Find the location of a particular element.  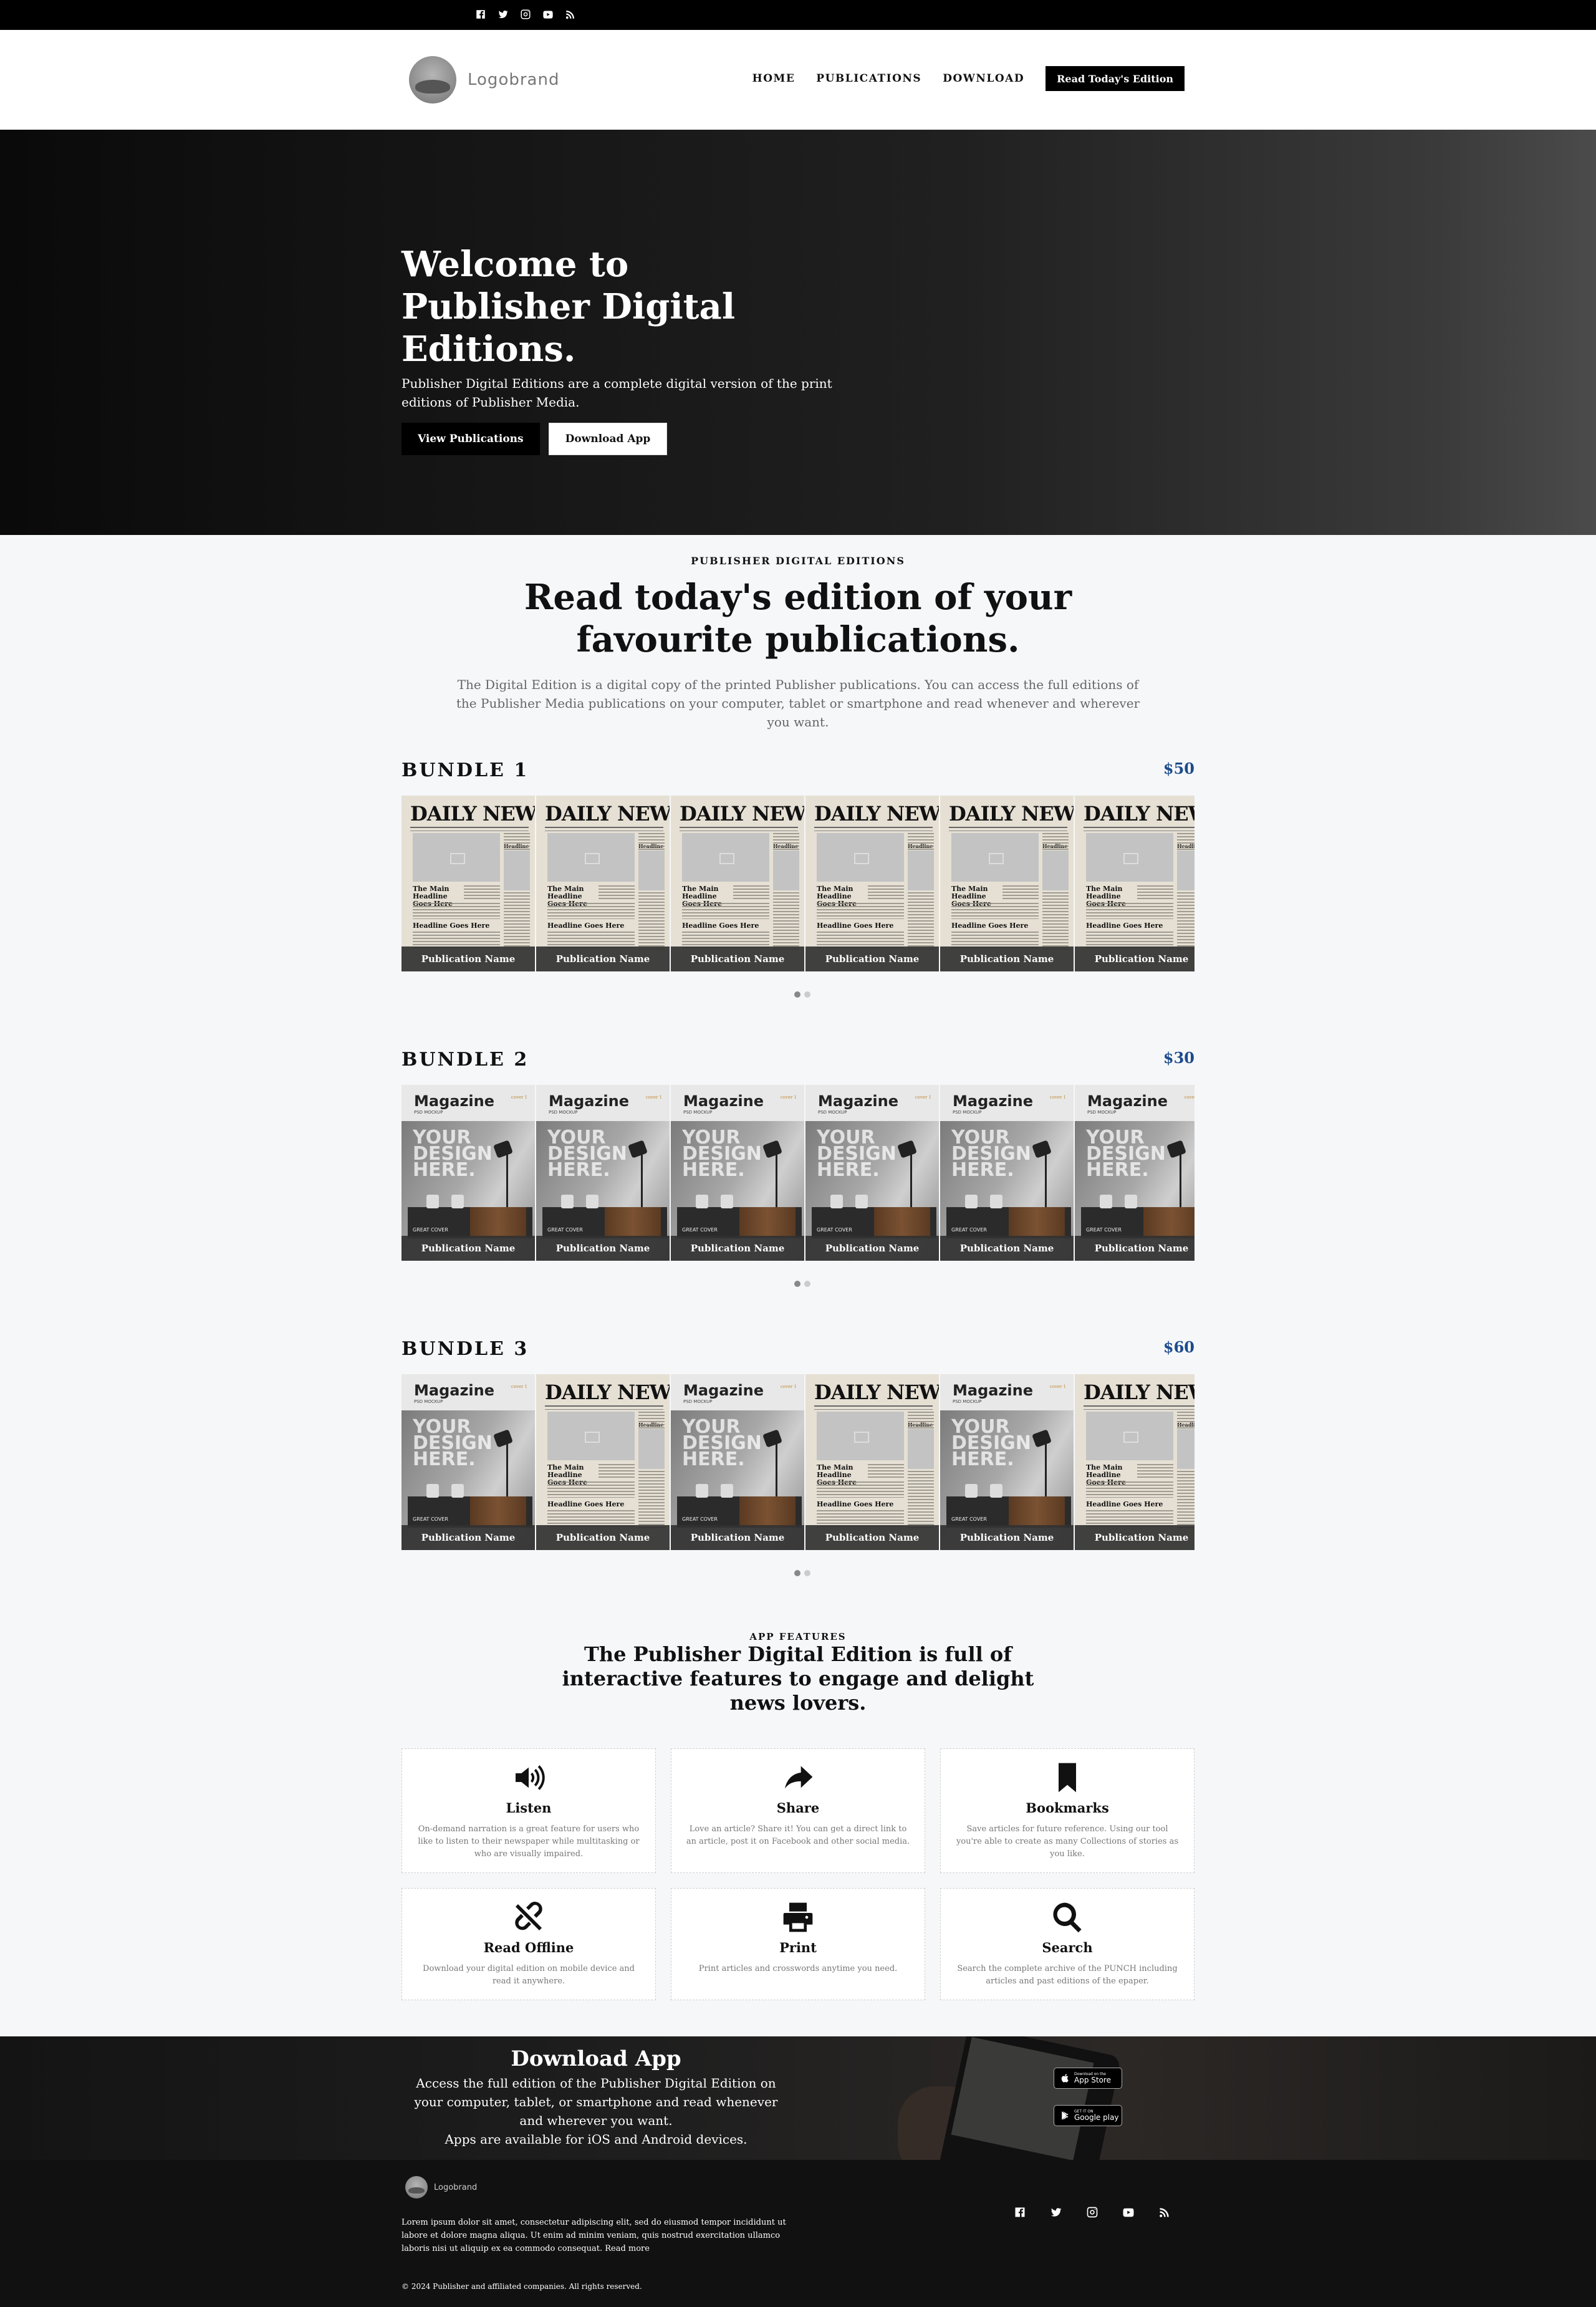

feature-title: Bookmarks is located at coordinates (1067, 1808).